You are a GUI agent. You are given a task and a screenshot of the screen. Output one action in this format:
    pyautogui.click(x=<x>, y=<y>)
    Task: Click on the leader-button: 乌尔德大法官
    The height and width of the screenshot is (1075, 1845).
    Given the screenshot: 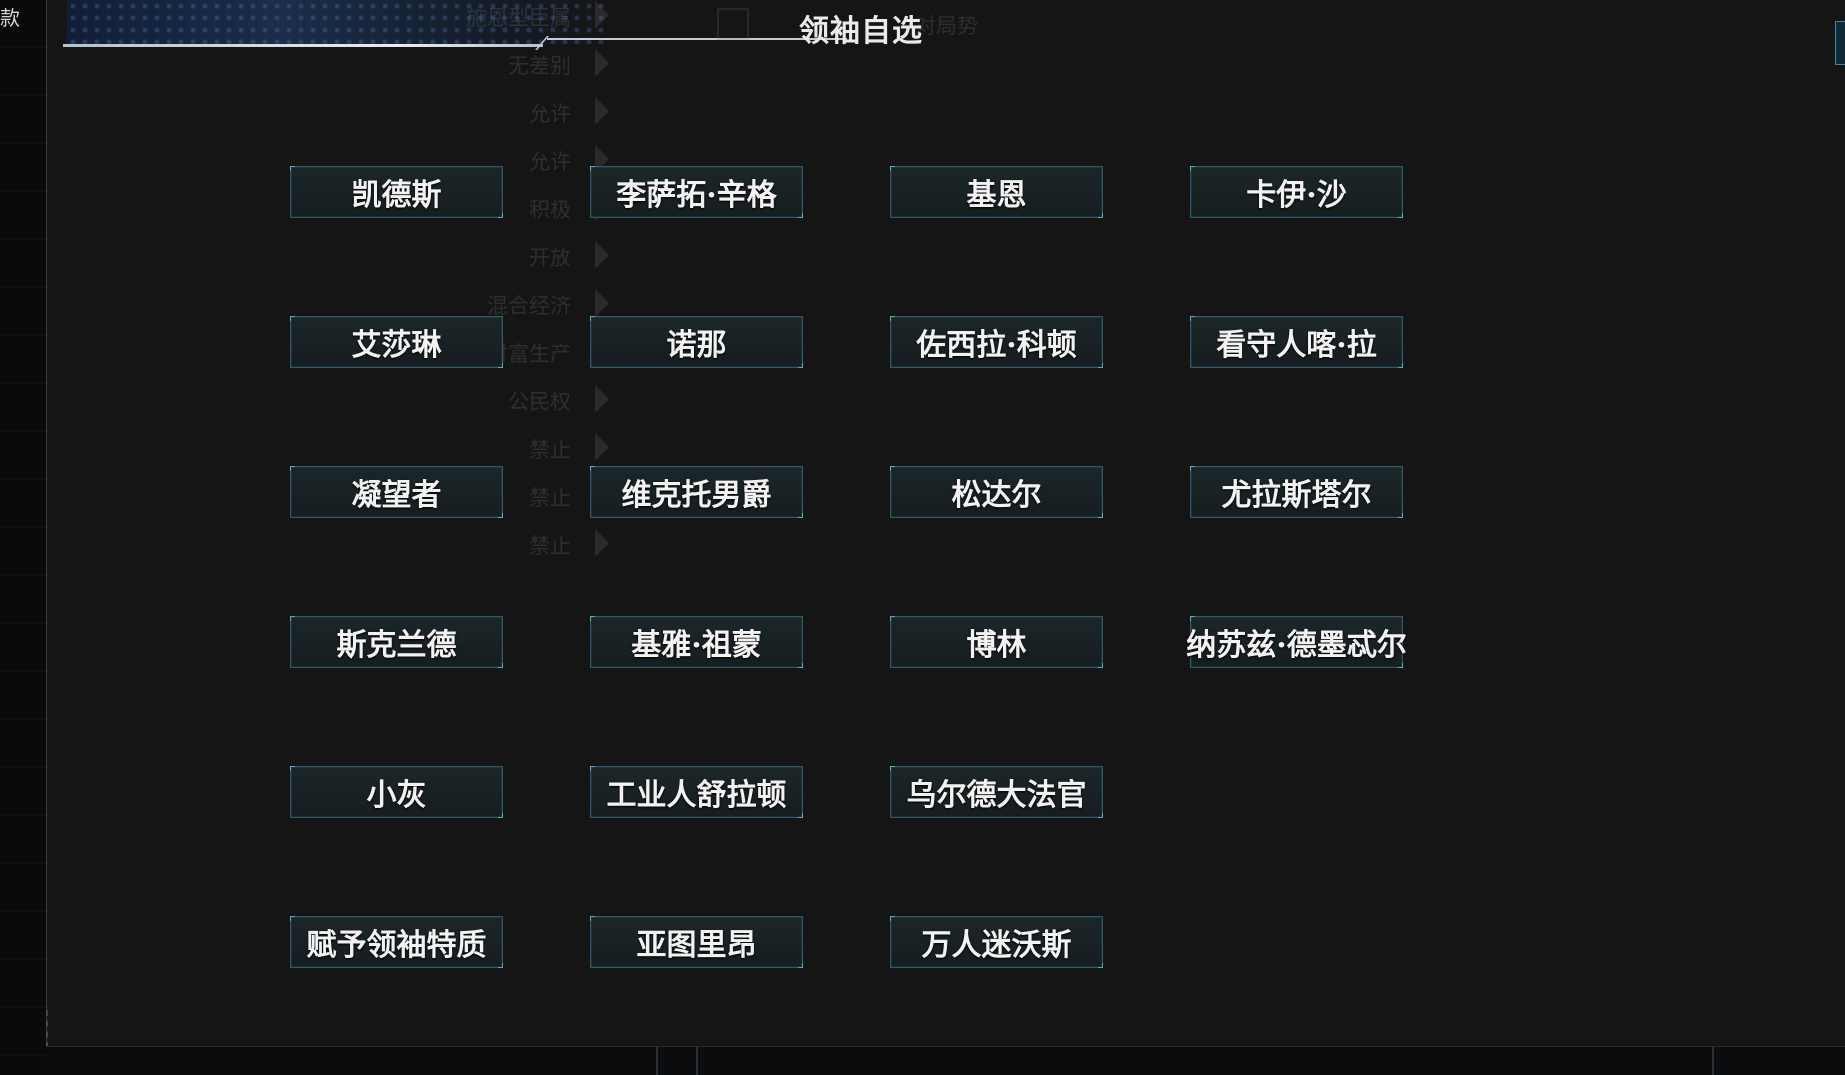 What is the action you would take?
    pyautogui.click(x=996, y=792)
    